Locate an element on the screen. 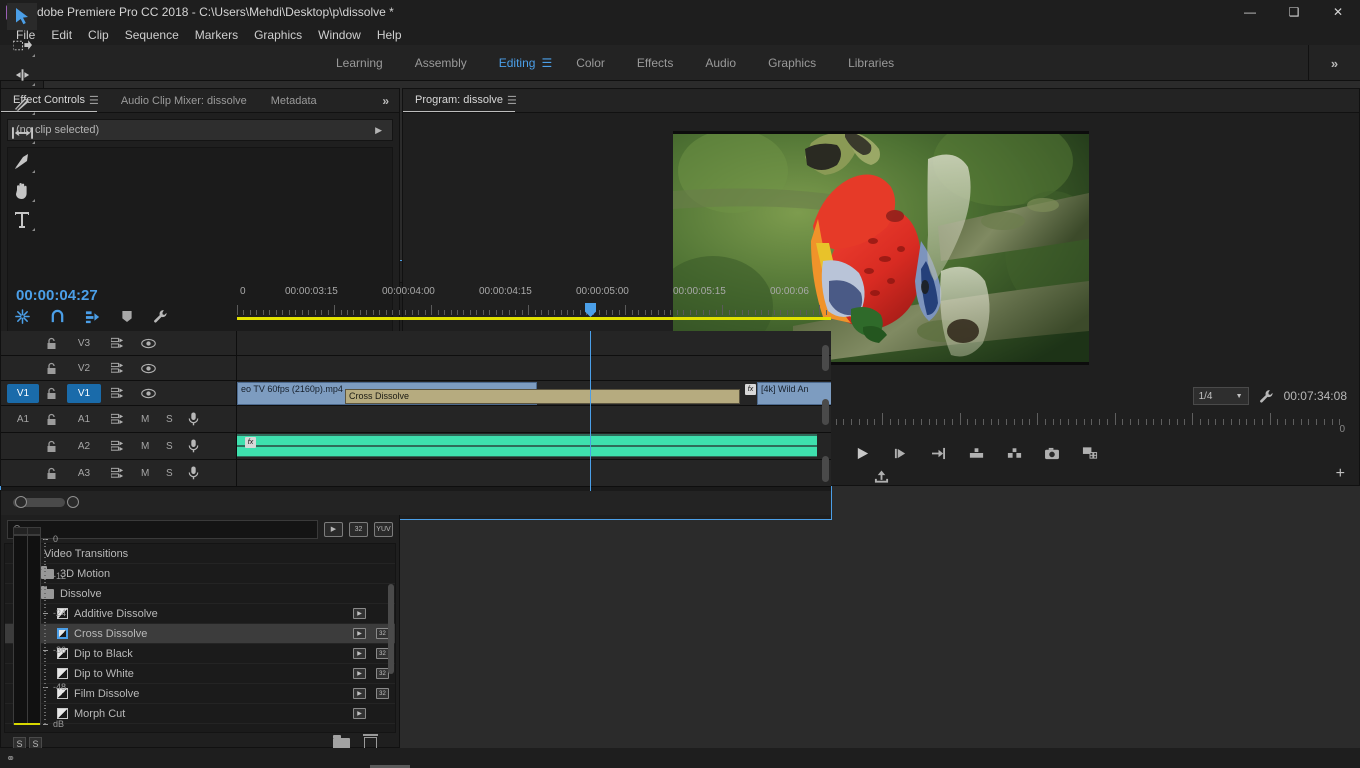 Image resolution: width=1360 pixels, height=768 pixels. minimize-button: — is located at coordinates (1250, 12).